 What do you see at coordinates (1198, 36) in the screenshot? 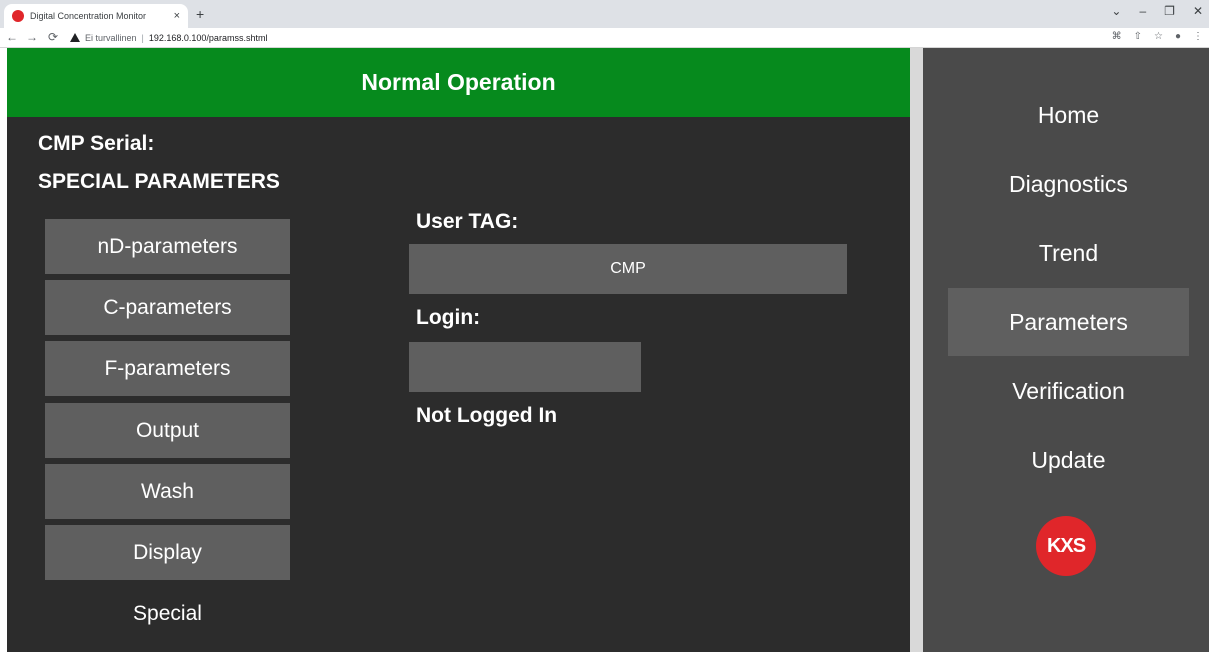
I see `menu-dots-icon: ⋮` at bounding box center [1198, 36].